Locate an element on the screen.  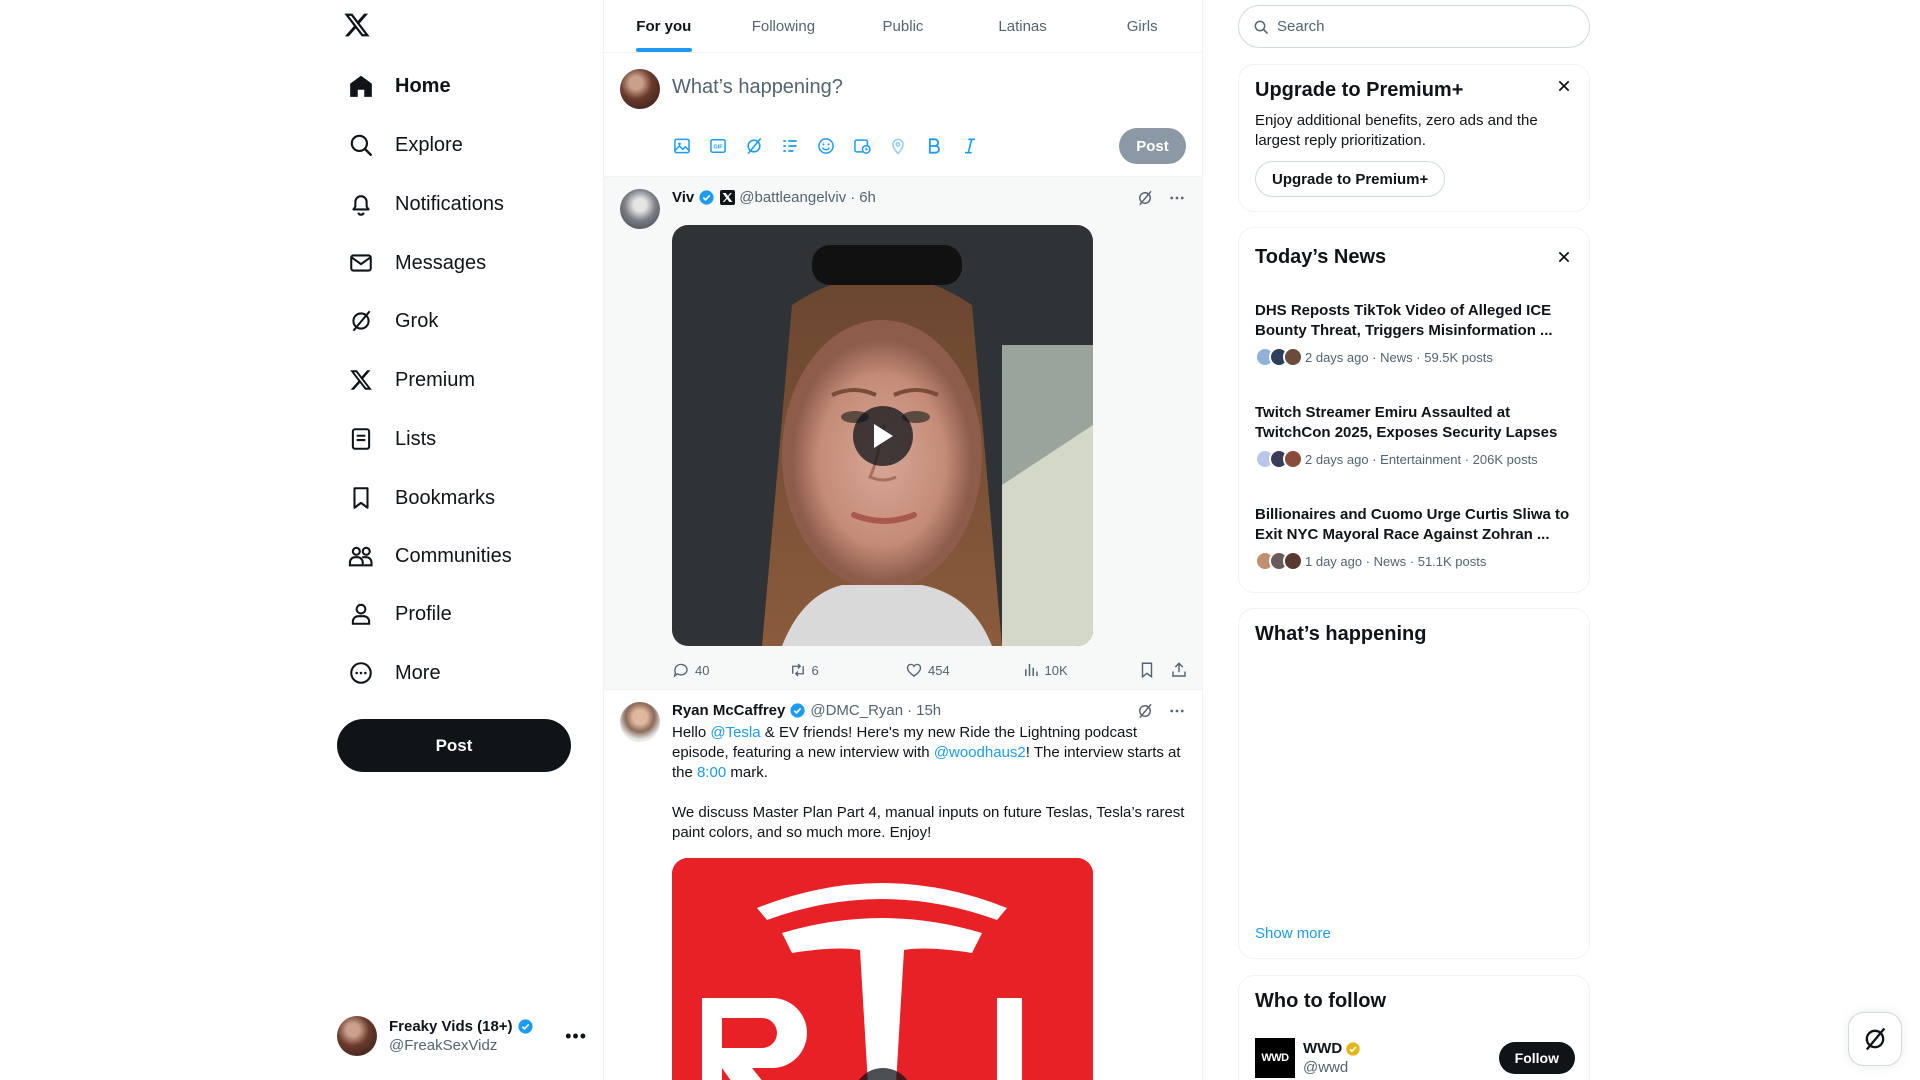
upgrade-premium-button: Upgrade to Premium+ is located at coordinates (1350, 179).